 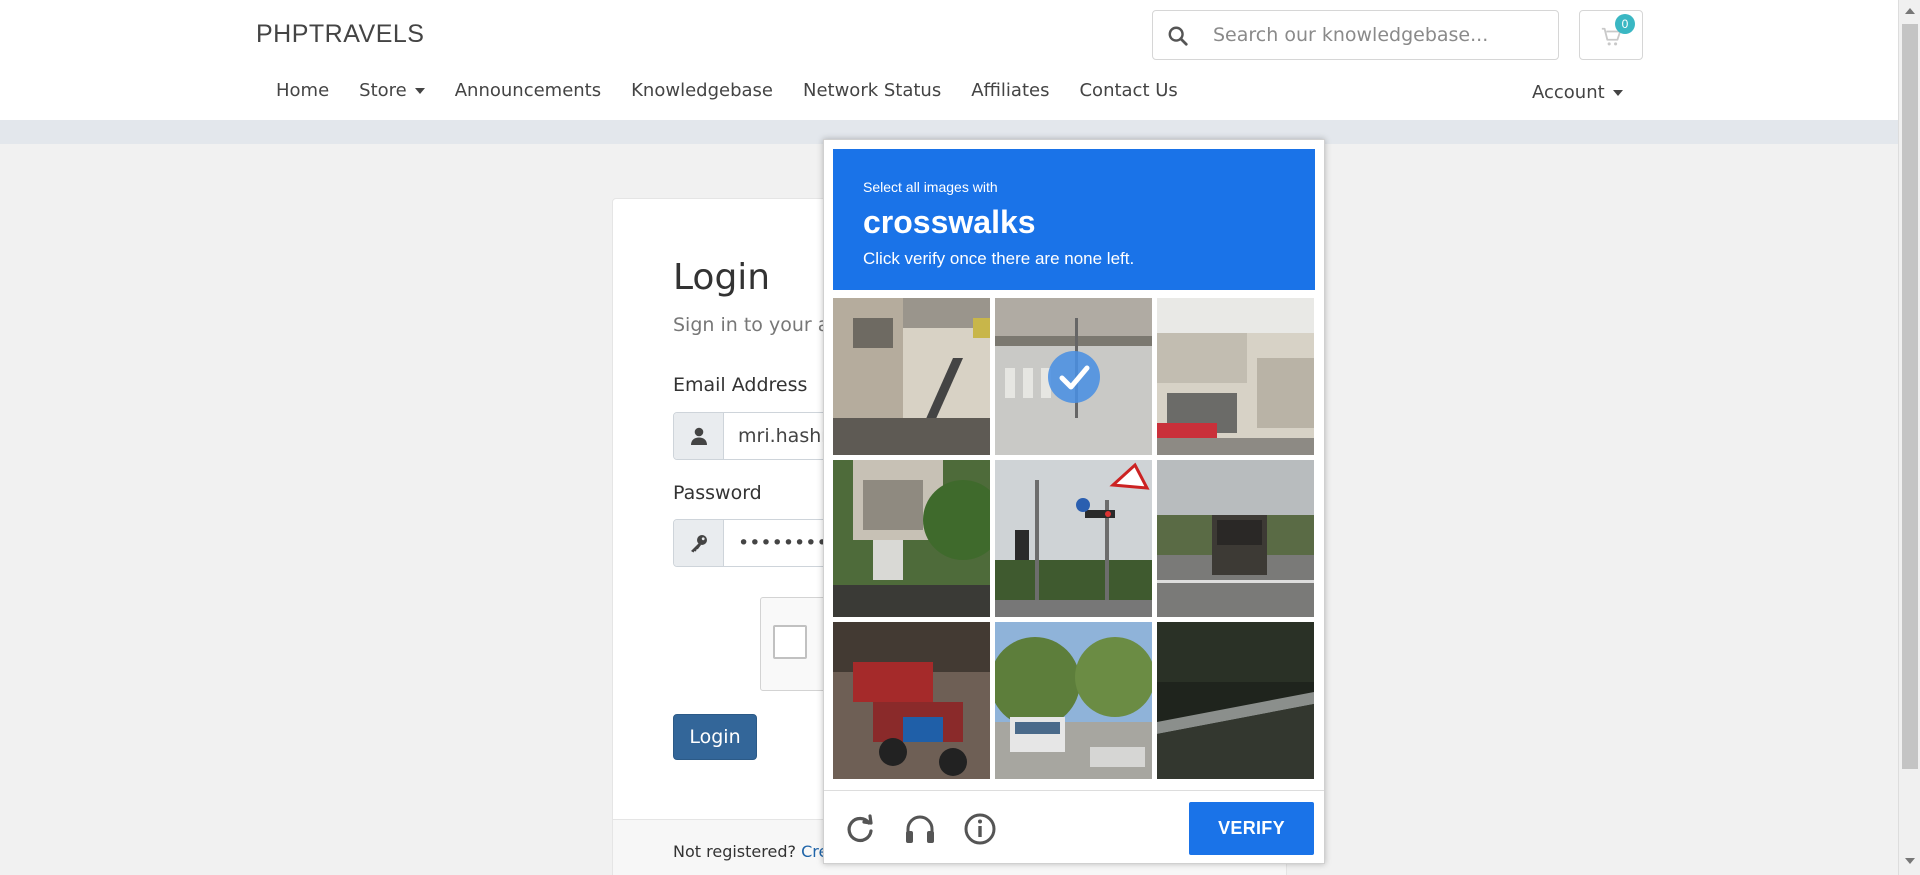 I want to click on password-label: Password, so click(x=717, y=493).